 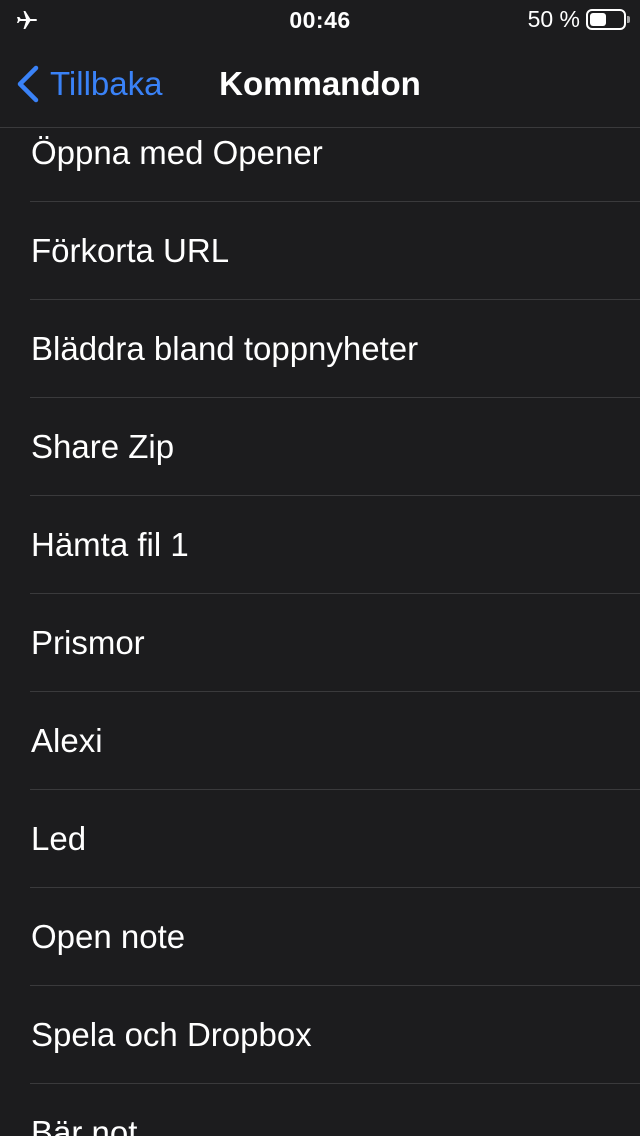 I want to click on list-item-label: Open note, so click(x=108, y=936).